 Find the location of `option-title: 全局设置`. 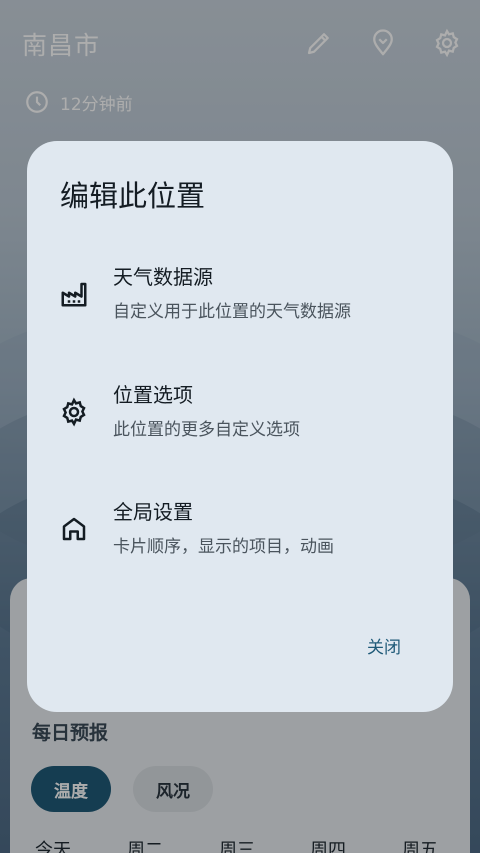

option-title: 全局设置 is located at coordinates (153, 512).